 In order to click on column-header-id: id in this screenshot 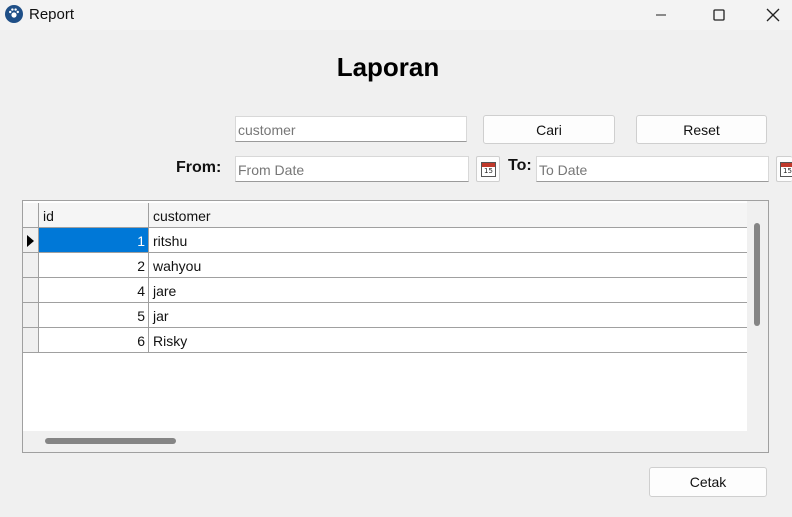, I will do `click(94, 215)`.